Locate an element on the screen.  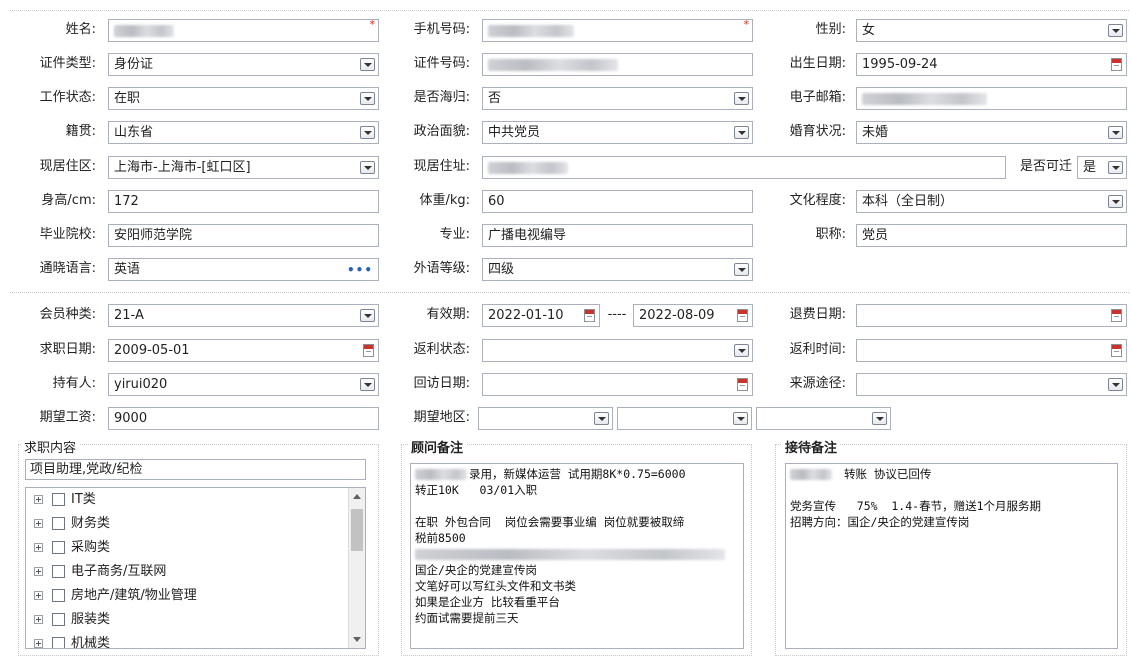
relocate-select: 是 is located at coordinates (1102, 167).